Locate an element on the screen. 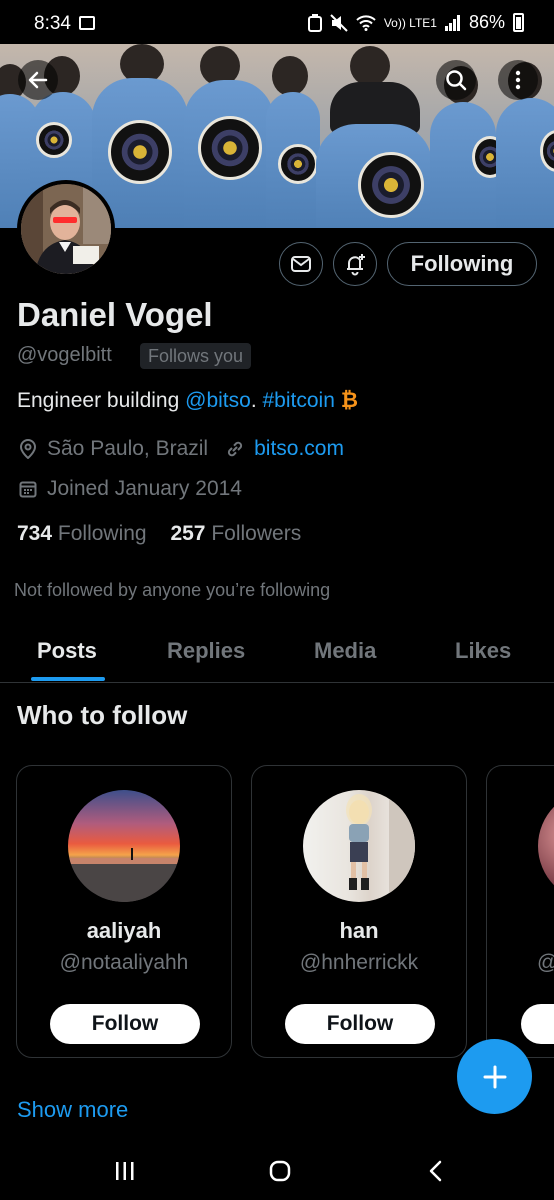 This screenshot has height=1200, width=554. home-button is located at coordinates (280, 1171).